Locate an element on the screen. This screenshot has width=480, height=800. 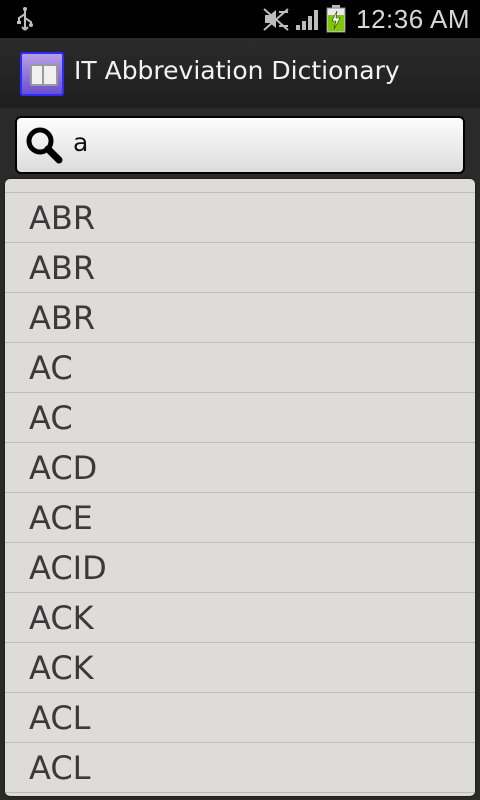
dictionary-app-icon is located at coordinates (42, 74).